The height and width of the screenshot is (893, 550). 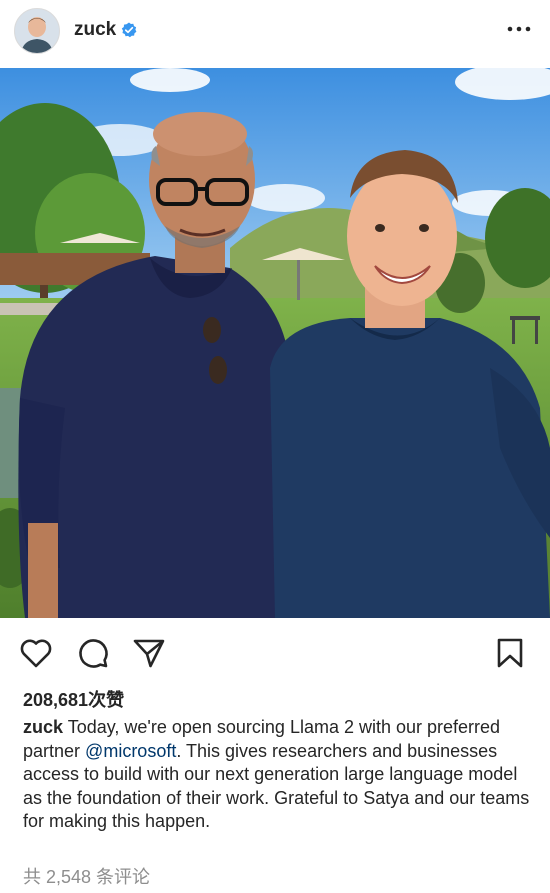 I want to click on avatar-image, so click(x=37, y=31).